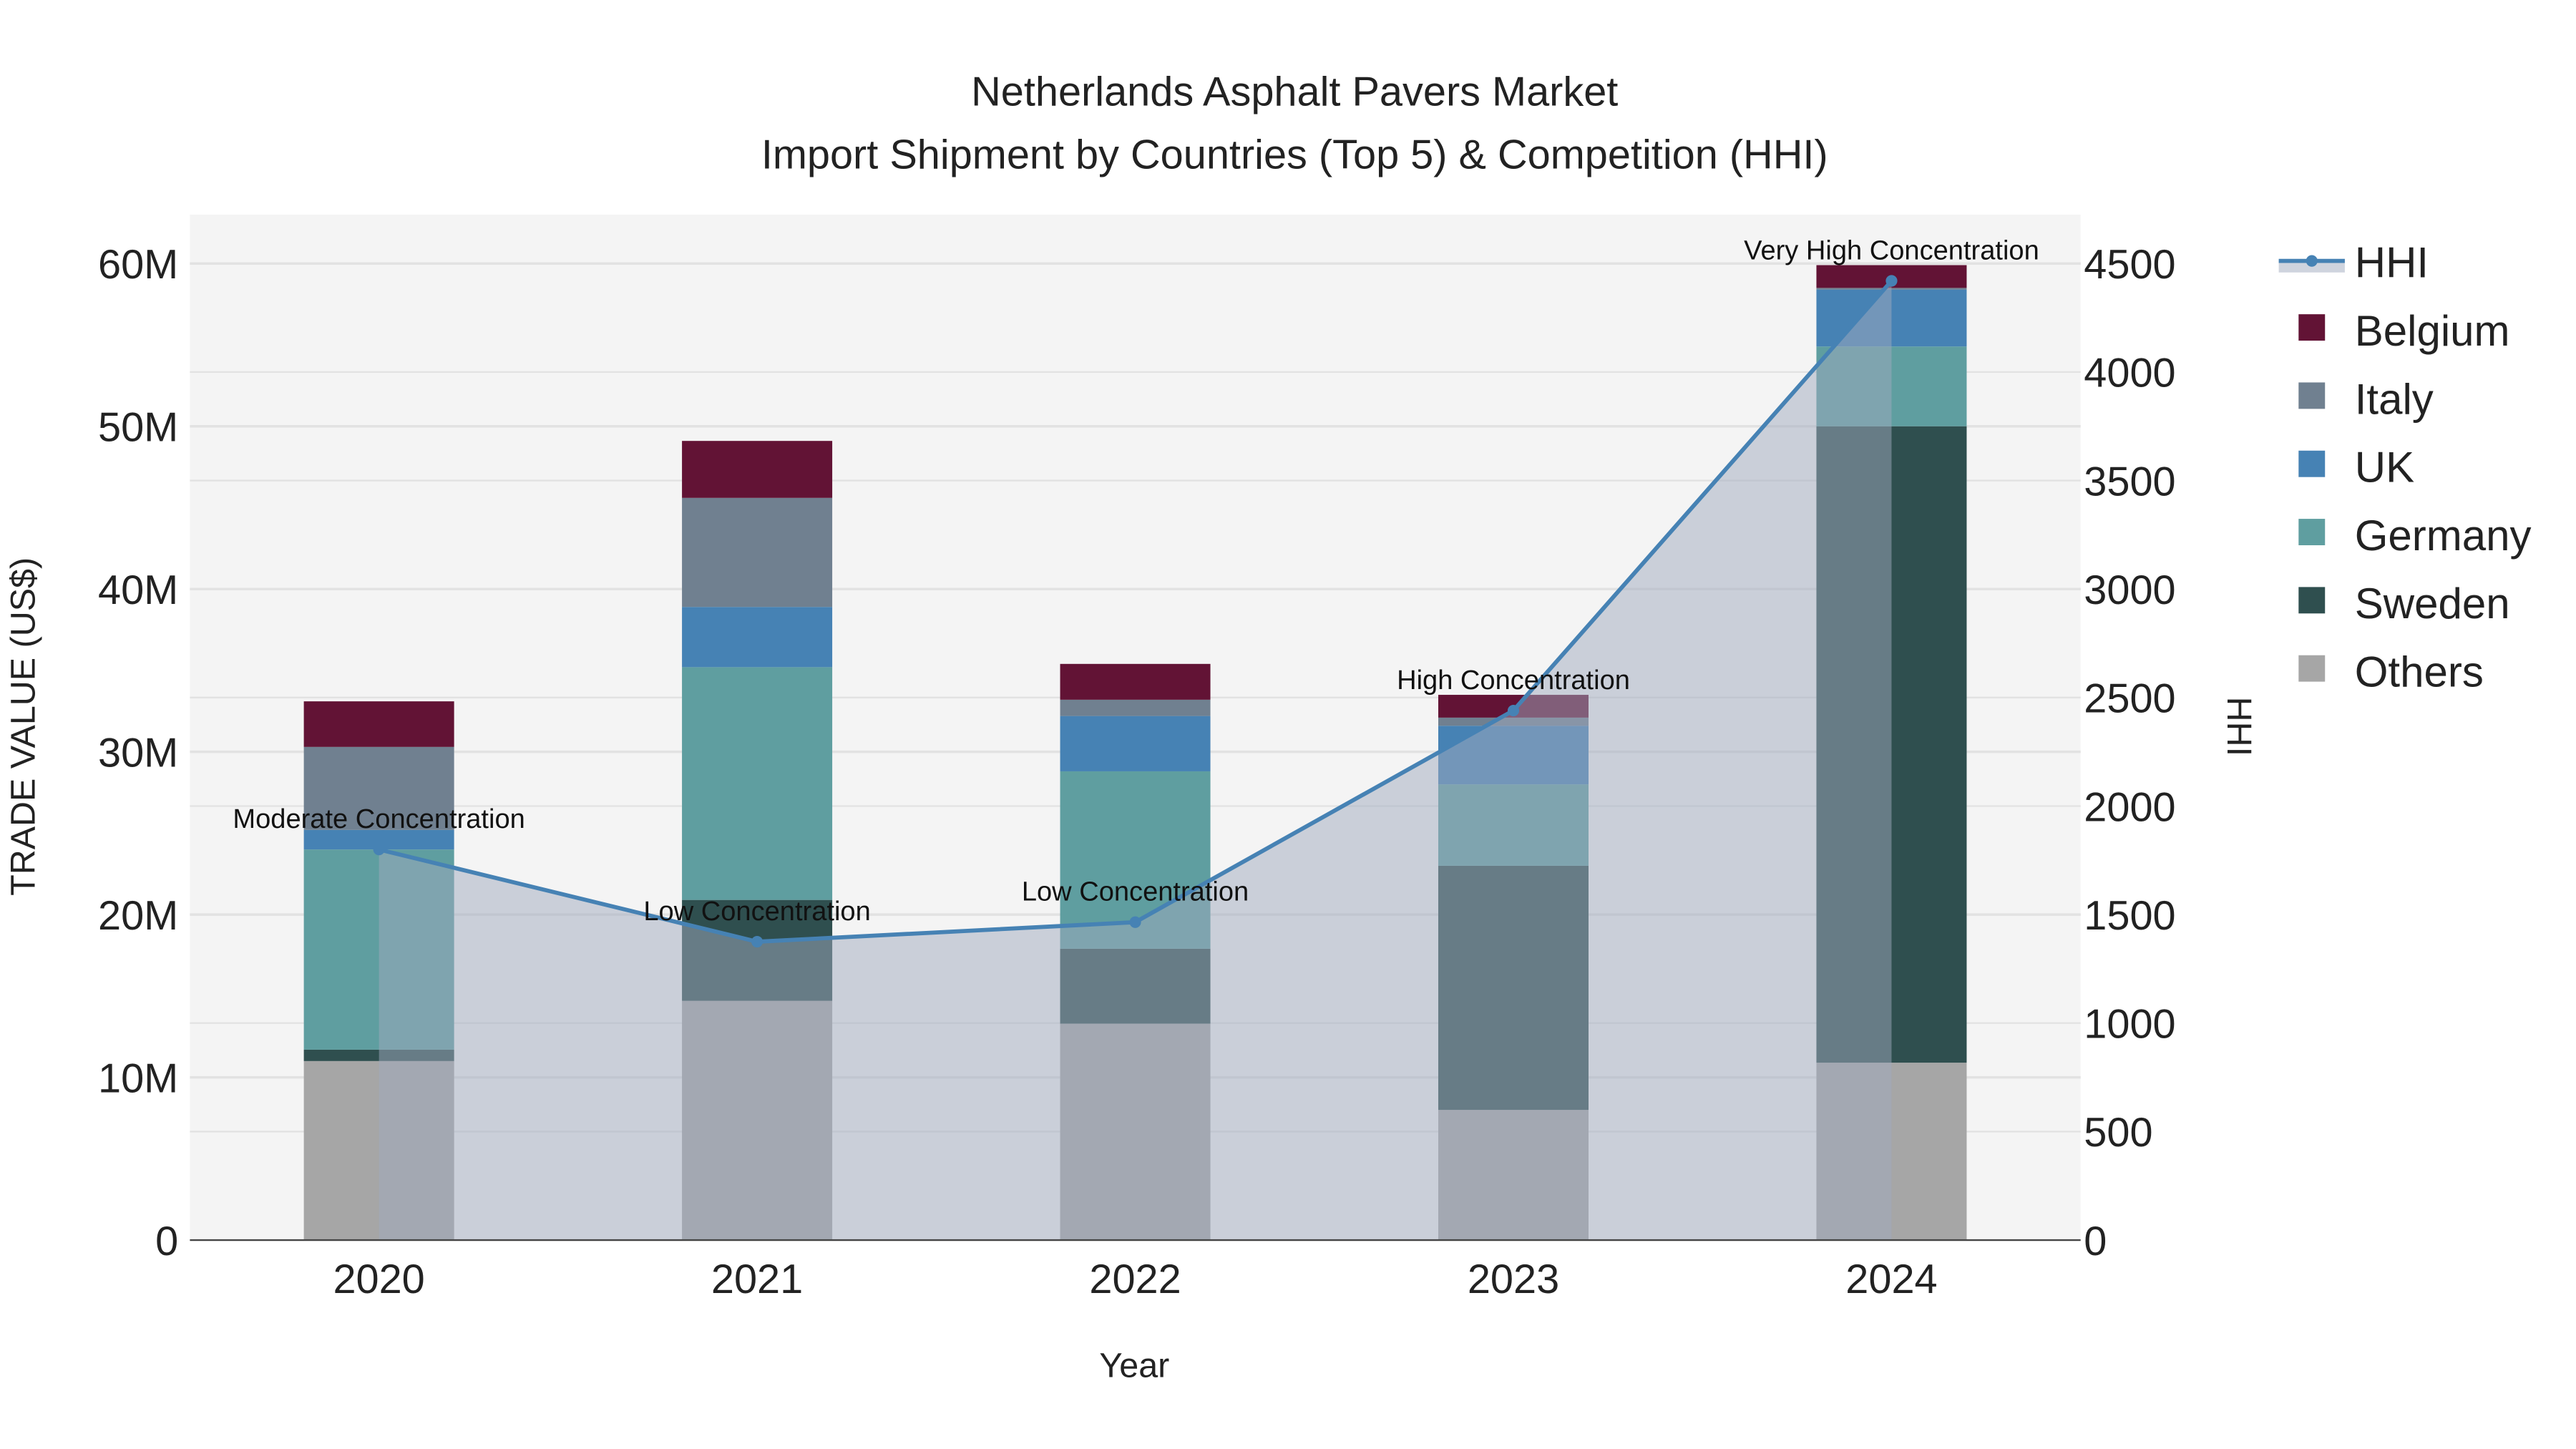  I want to click on legend-label: UK, so click(2384, 468).